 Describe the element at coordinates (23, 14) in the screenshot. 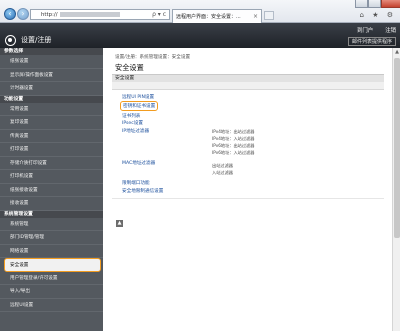

I see `forward-icon: ›` at that location.